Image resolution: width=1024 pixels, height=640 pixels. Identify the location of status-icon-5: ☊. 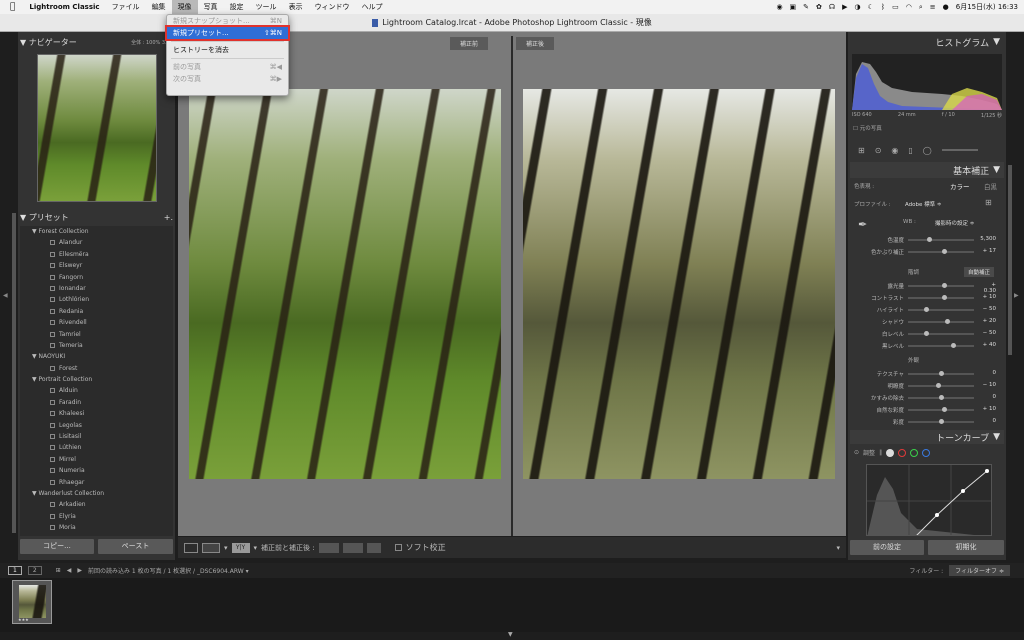
(832, 7).